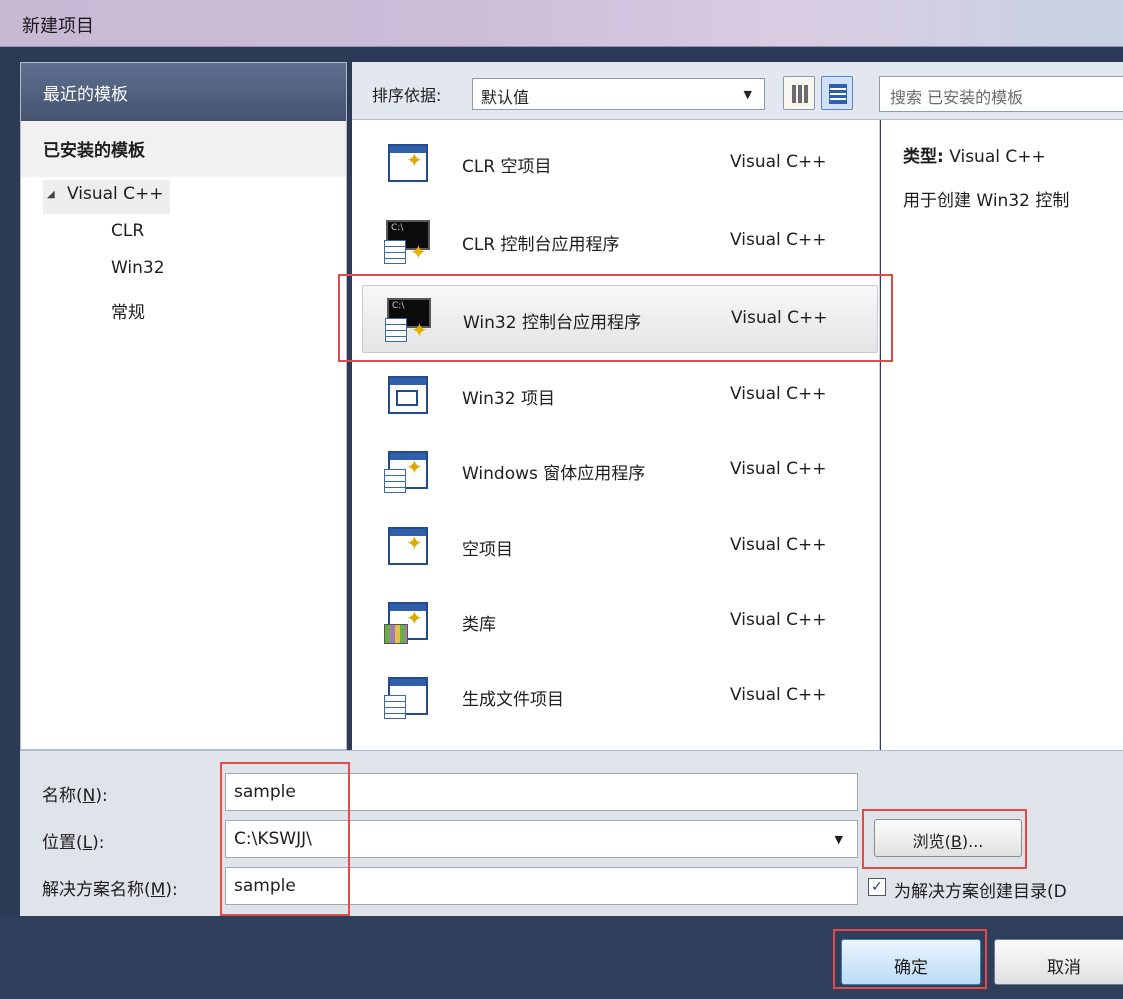  I want to click on small-icons-view-button, so click(799, 93).